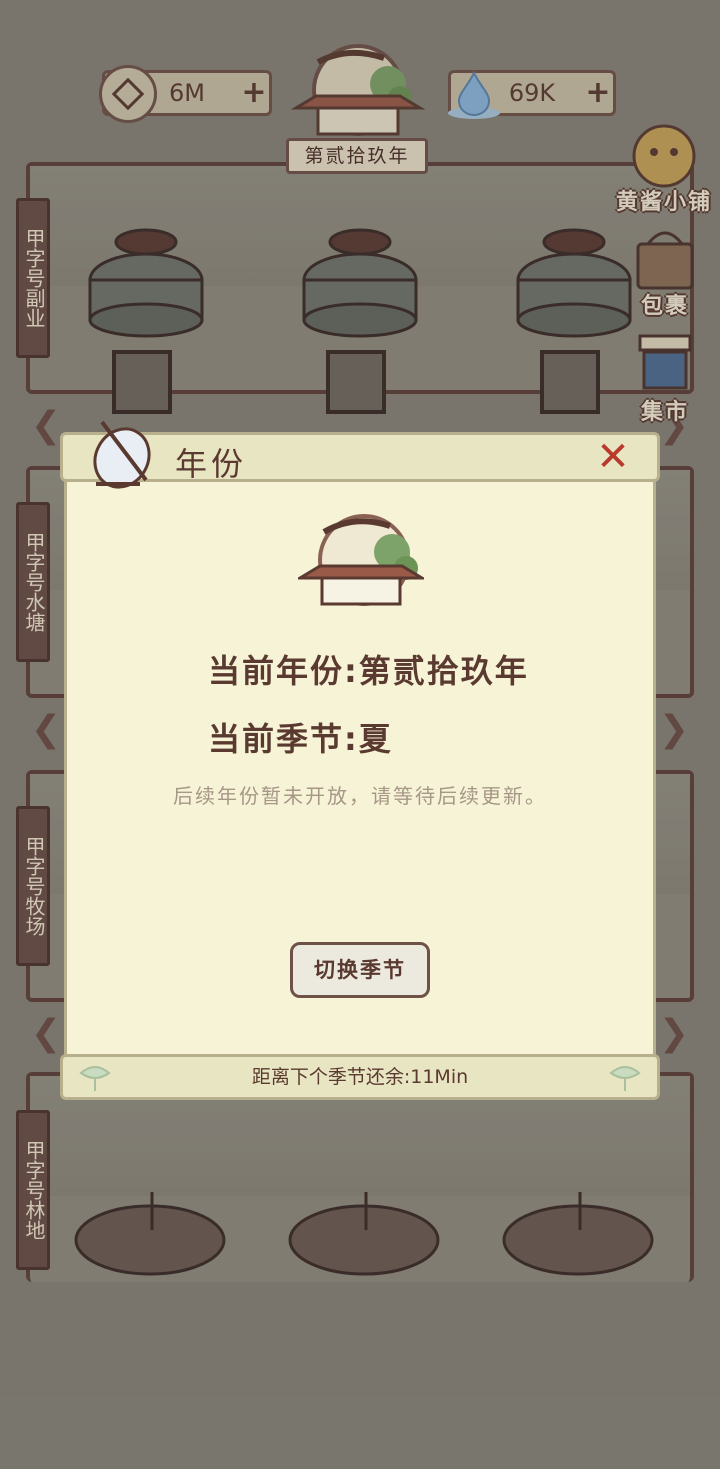 This screenshot has width=720, height=1469. Describe the element at coordinates (613, 457) in the screenshot. I see `close-button: ✕` at that location.